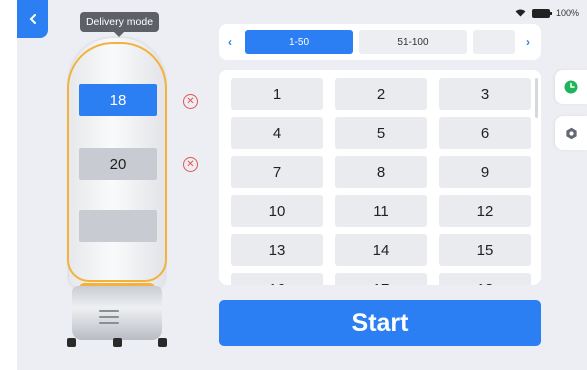 Image resolution: width=587 pixels, height=370 pixels. What do you see at coordinates (567, 13) in the screenshot?
I see `battery-level: 100%` at bounding box center [567, 13].